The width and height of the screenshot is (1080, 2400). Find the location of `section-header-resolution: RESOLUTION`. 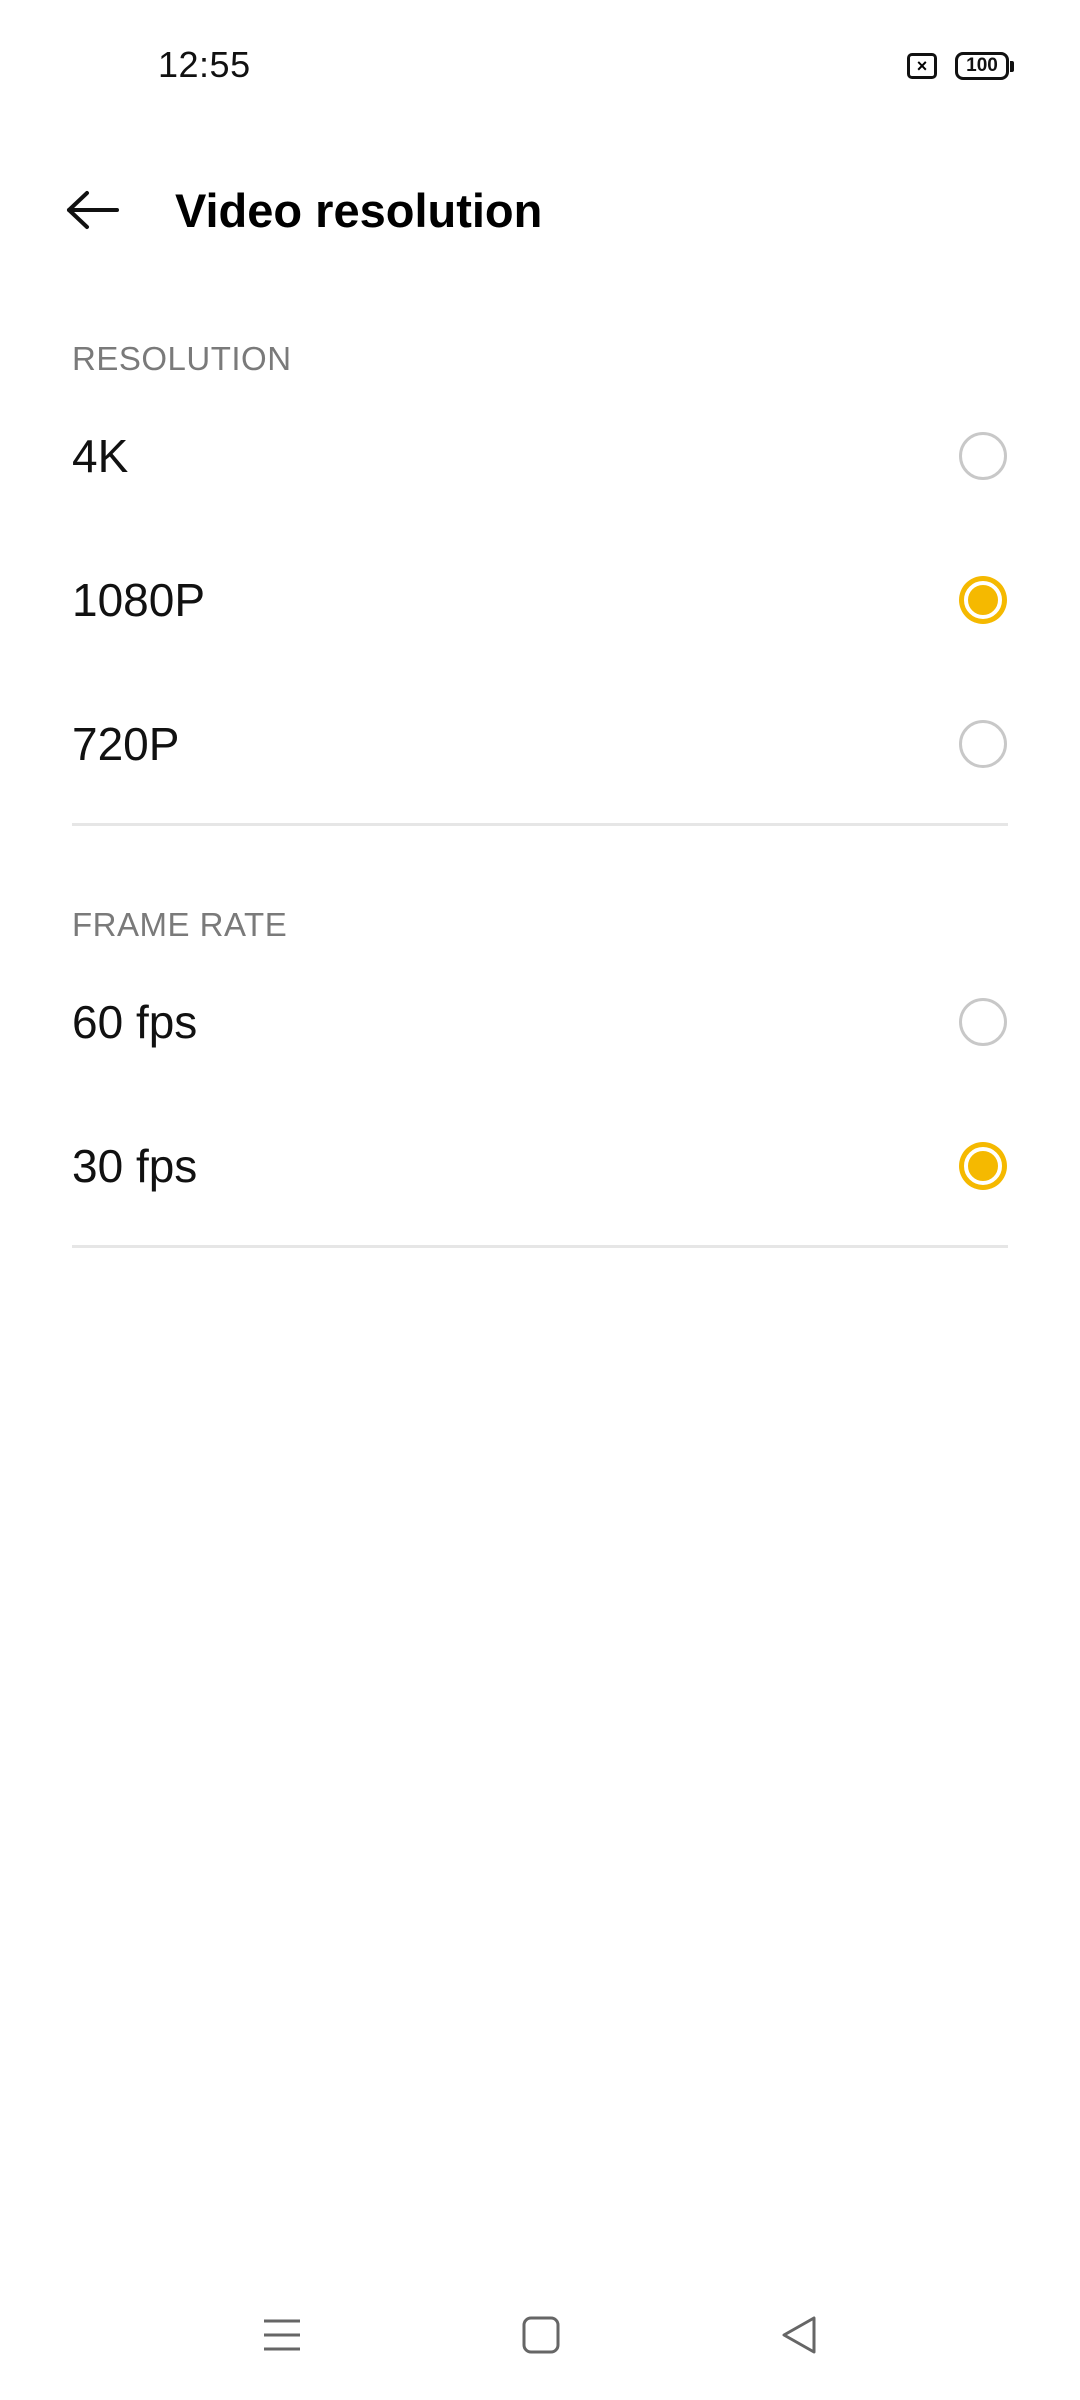

section-header-resolution: RESOLUTION is located at coordinates (182, 358).